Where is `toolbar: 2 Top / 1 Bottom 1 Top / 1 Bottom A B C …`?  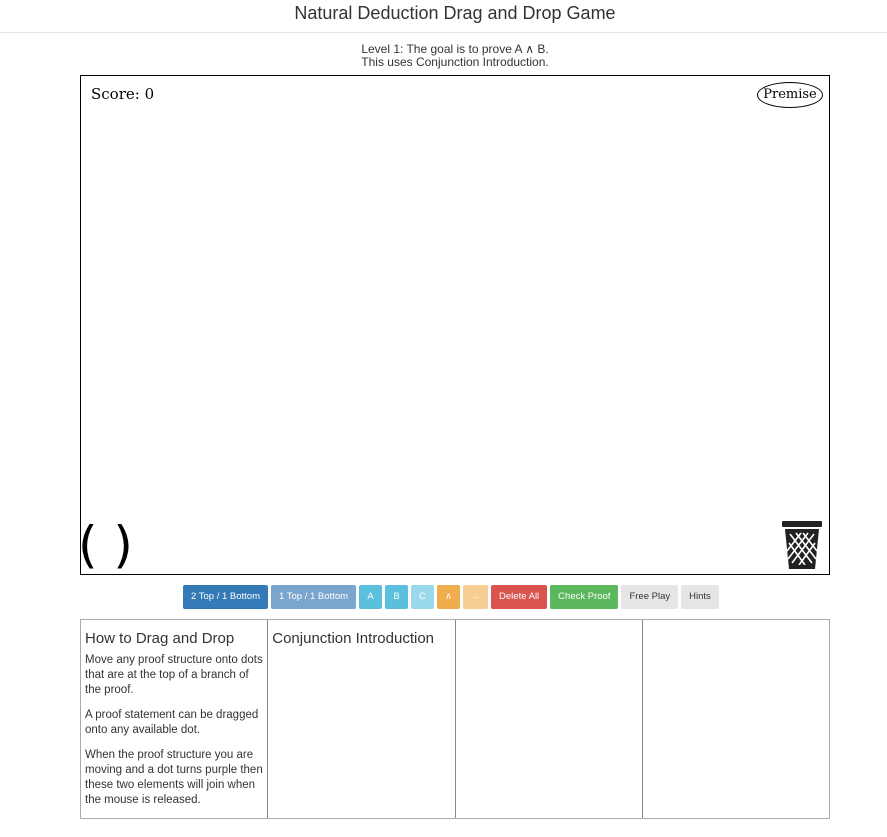 toolbar: 2 Top / 1 Bottom 1 Top / 1 Bottom A B C … is located at coordinates (451, 597).